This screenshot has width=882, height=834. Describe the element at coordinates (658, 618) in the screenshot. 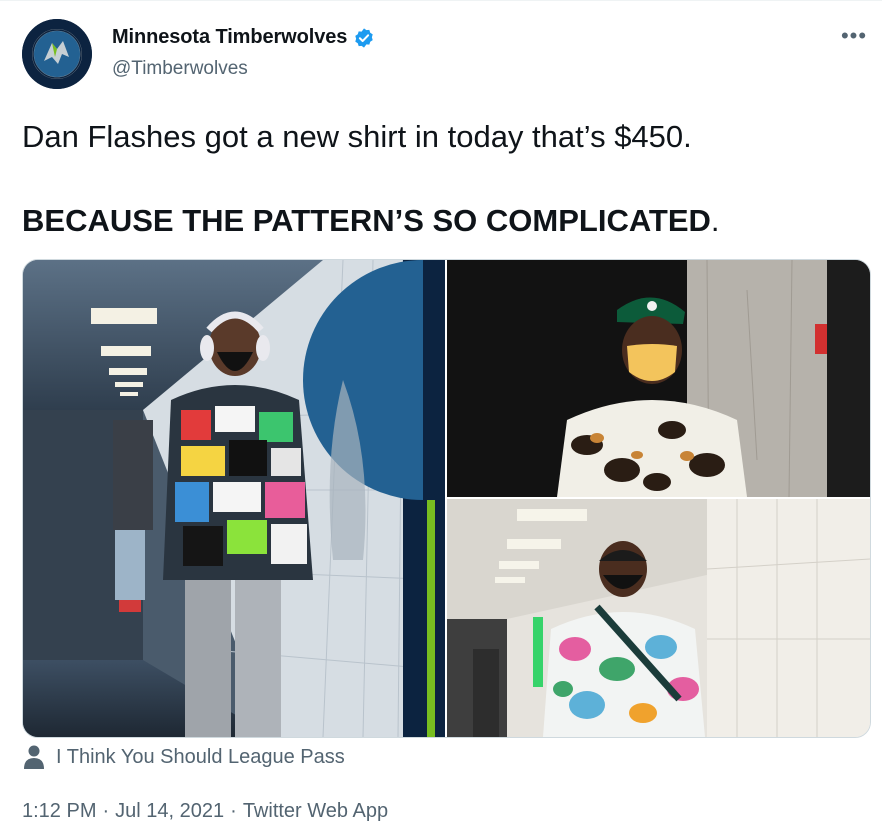

I see `photo-player-floral-hoodie` at that location.